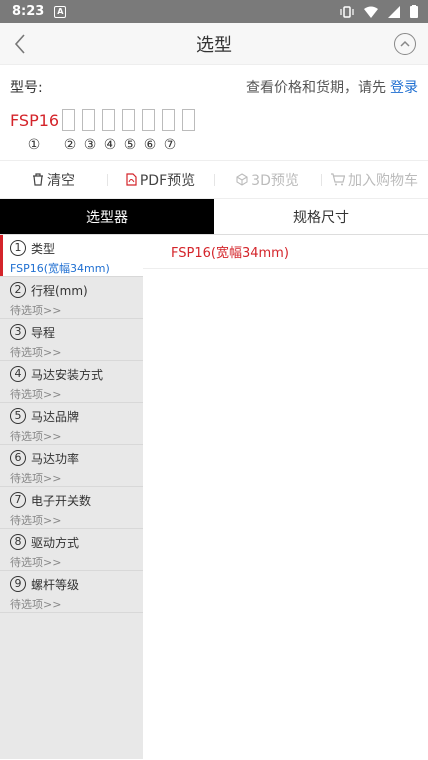 This screenshot has height=760, width=428. What do you see at coordinates (321, 216) in the screenshot?
I see `tab-spec: 规格尺寸` at bounding box center [321, 216].